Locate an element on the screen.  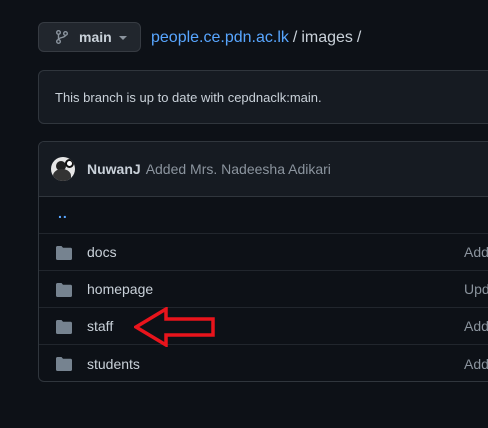
file-commit-message: Upd is located at coordinates (476, 289).